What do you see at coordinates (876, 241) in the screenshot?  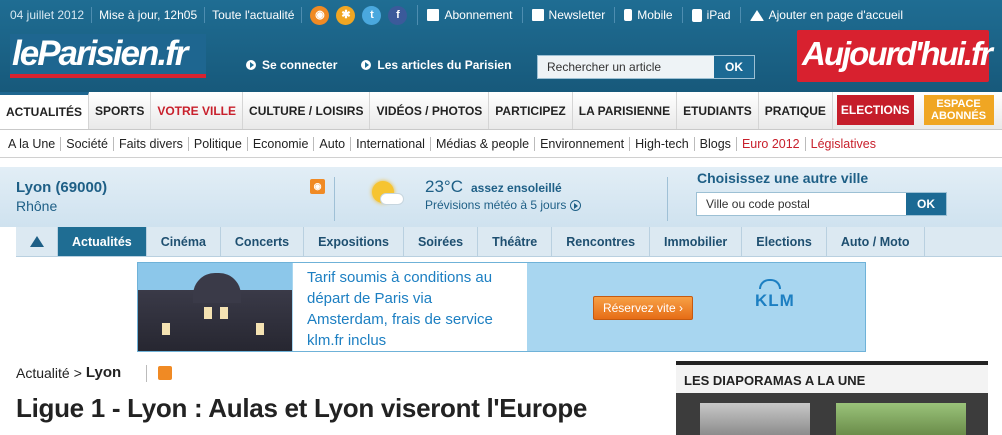 I see `tab-auto-moto: Auto / Moto` at bounding box center [876, 241].